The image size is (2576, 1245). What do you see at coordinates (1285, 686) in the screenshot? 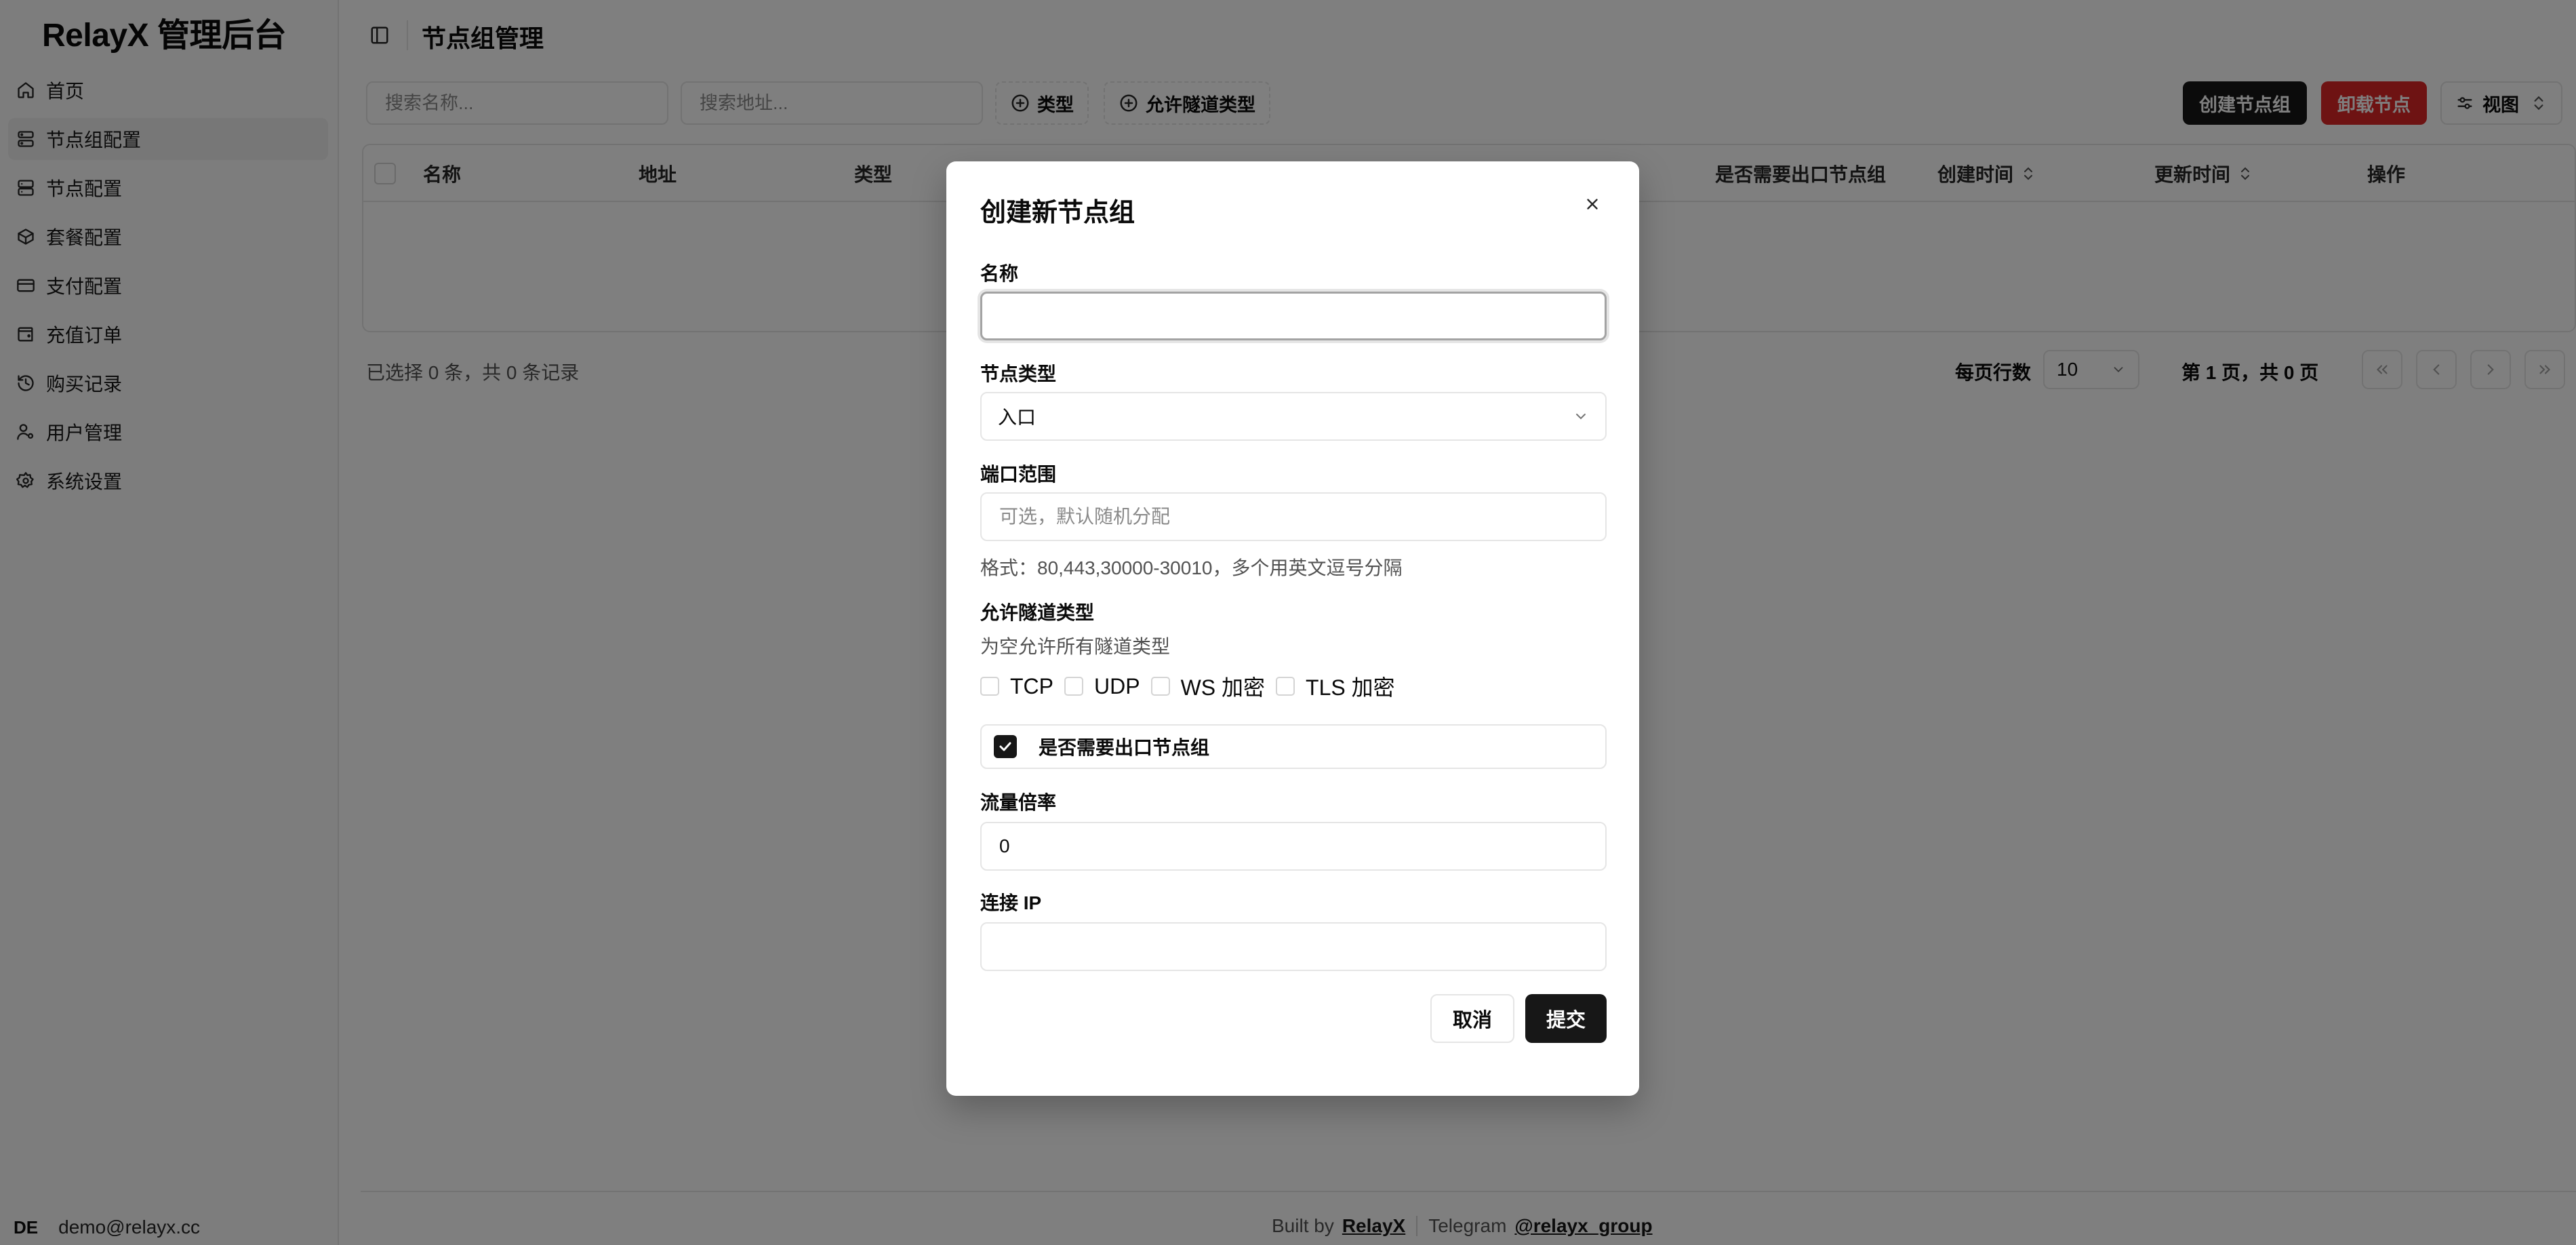
I see `tls-checkbox` at bounding box center [1285, 686].